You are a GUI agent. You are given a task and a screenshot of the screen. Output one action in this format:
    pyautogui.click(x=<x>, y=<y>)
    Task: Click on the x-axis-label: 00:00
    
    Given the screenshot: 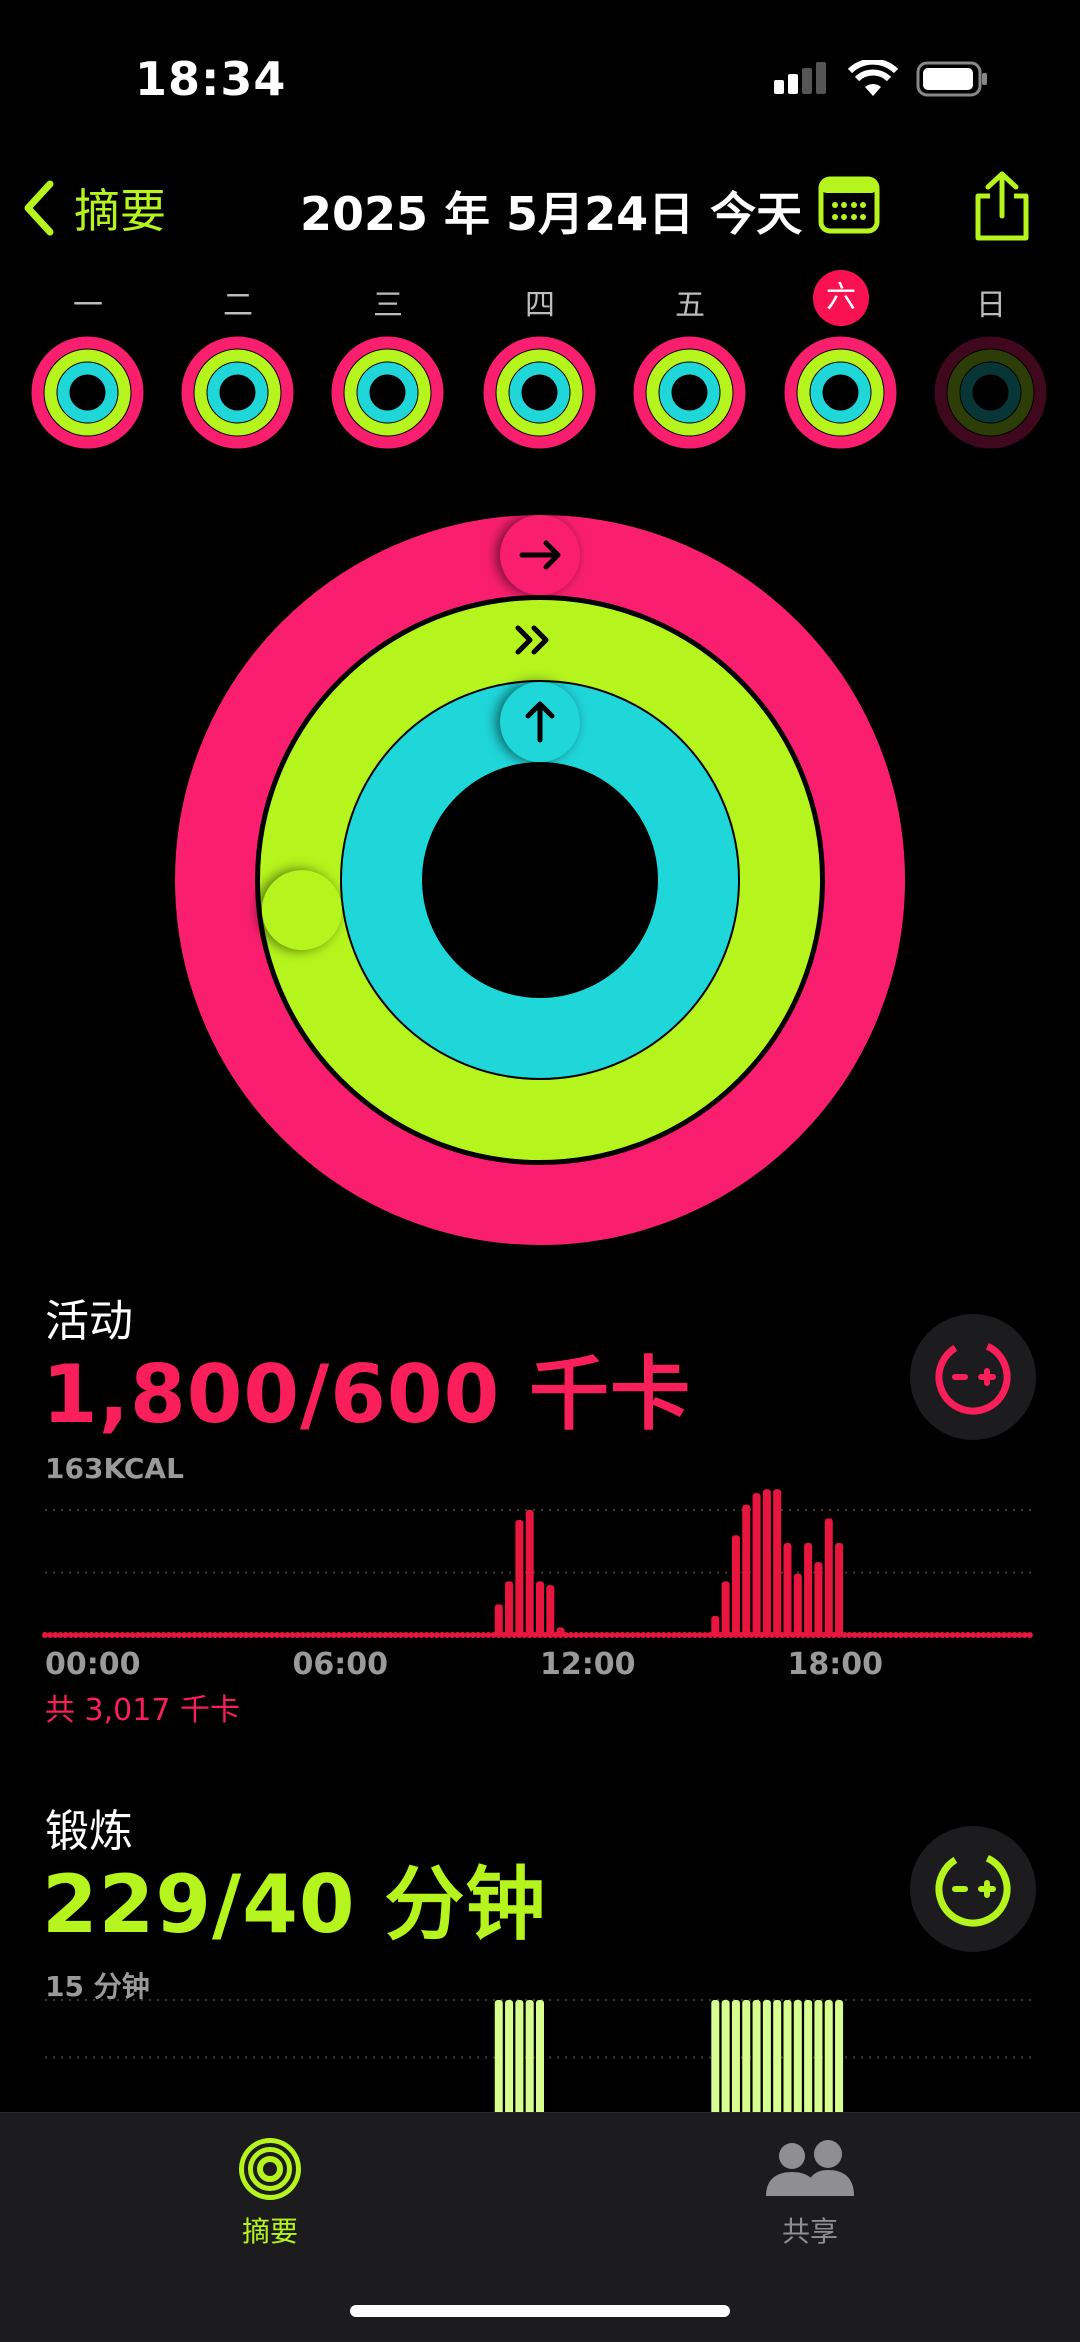 What is the action you would take?
    pyautogui.click(x=93, y=1664)
    